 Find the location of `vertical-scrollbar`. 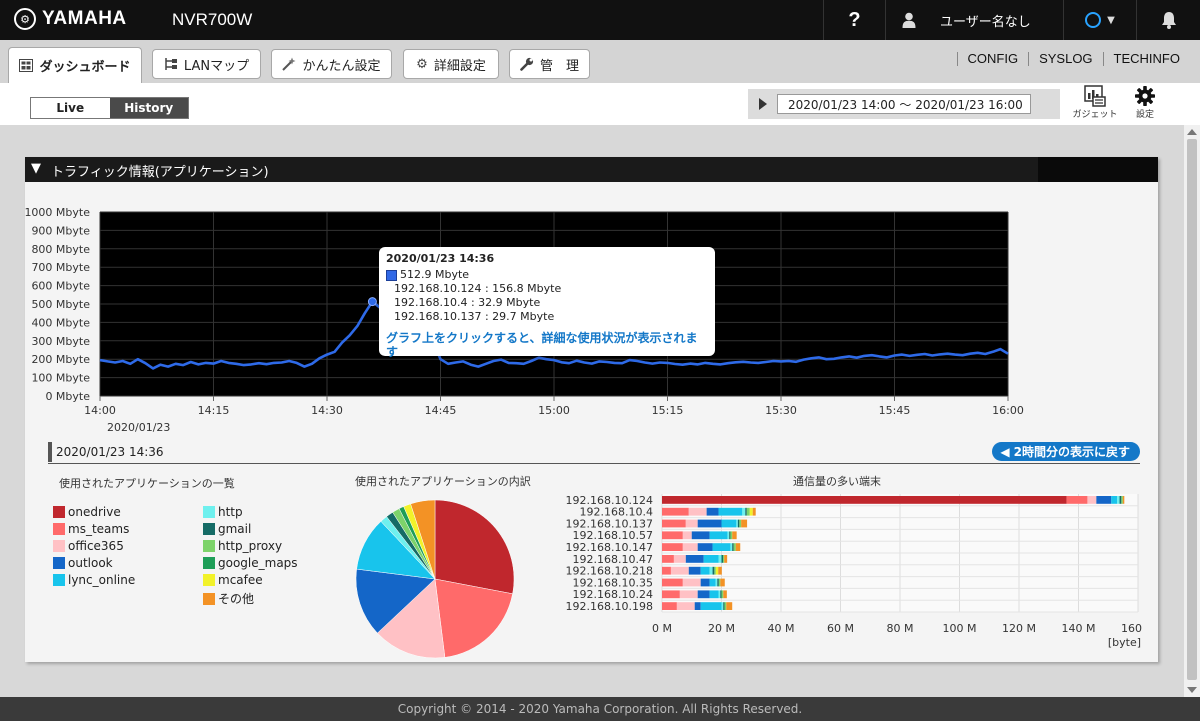

vertical-scrollbar is located at coordinates (1192, 411).